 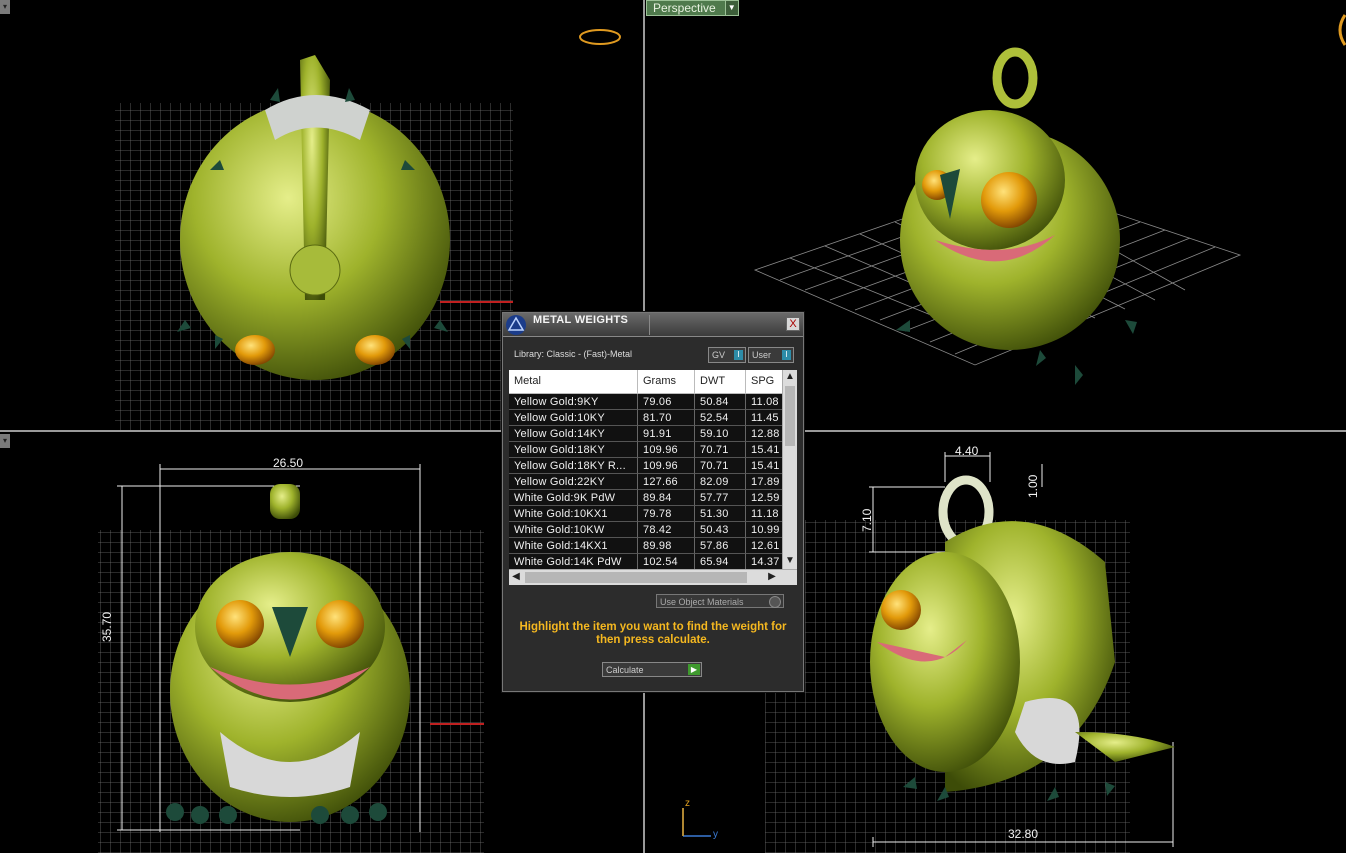 What do you see at coordinates (653, 325) in the screenshot?
I see `dialog-title-bar: METAL WEIGHTS X` at bounding box center [653, 325].